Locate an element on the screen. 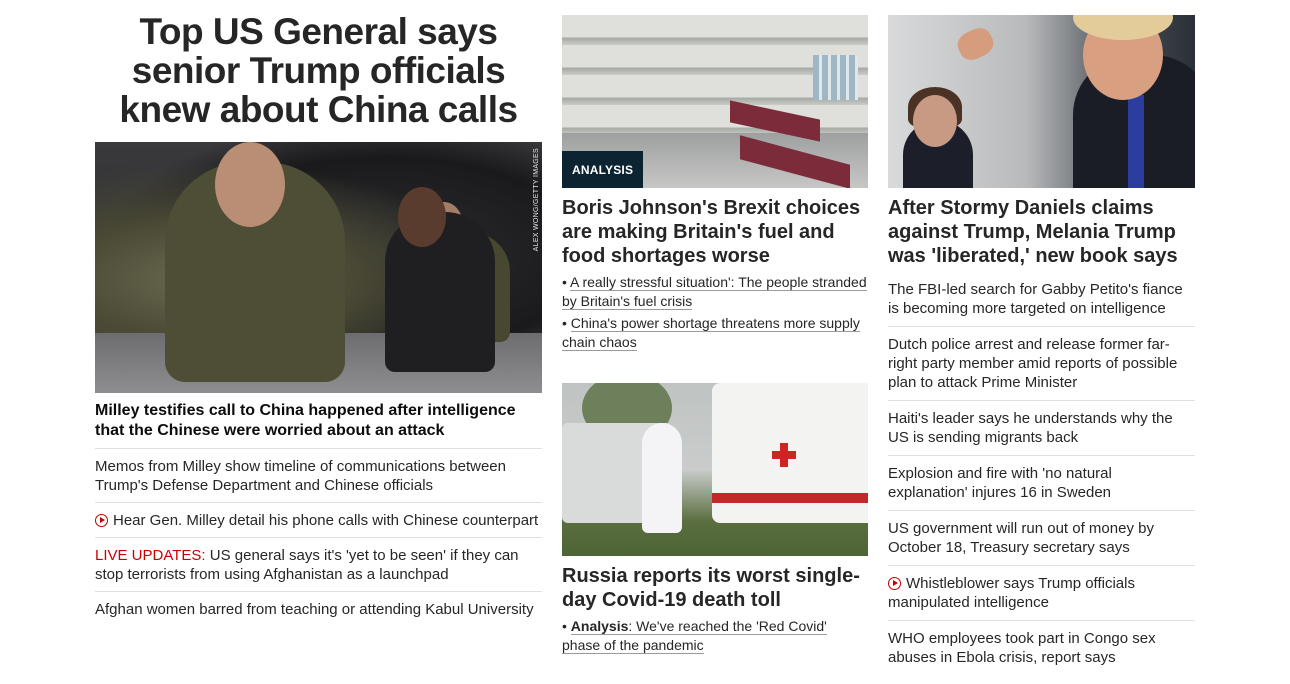 The width and height of the screenshot is (1290, 684). shelf-bottles is located at coordinates (835, 77).